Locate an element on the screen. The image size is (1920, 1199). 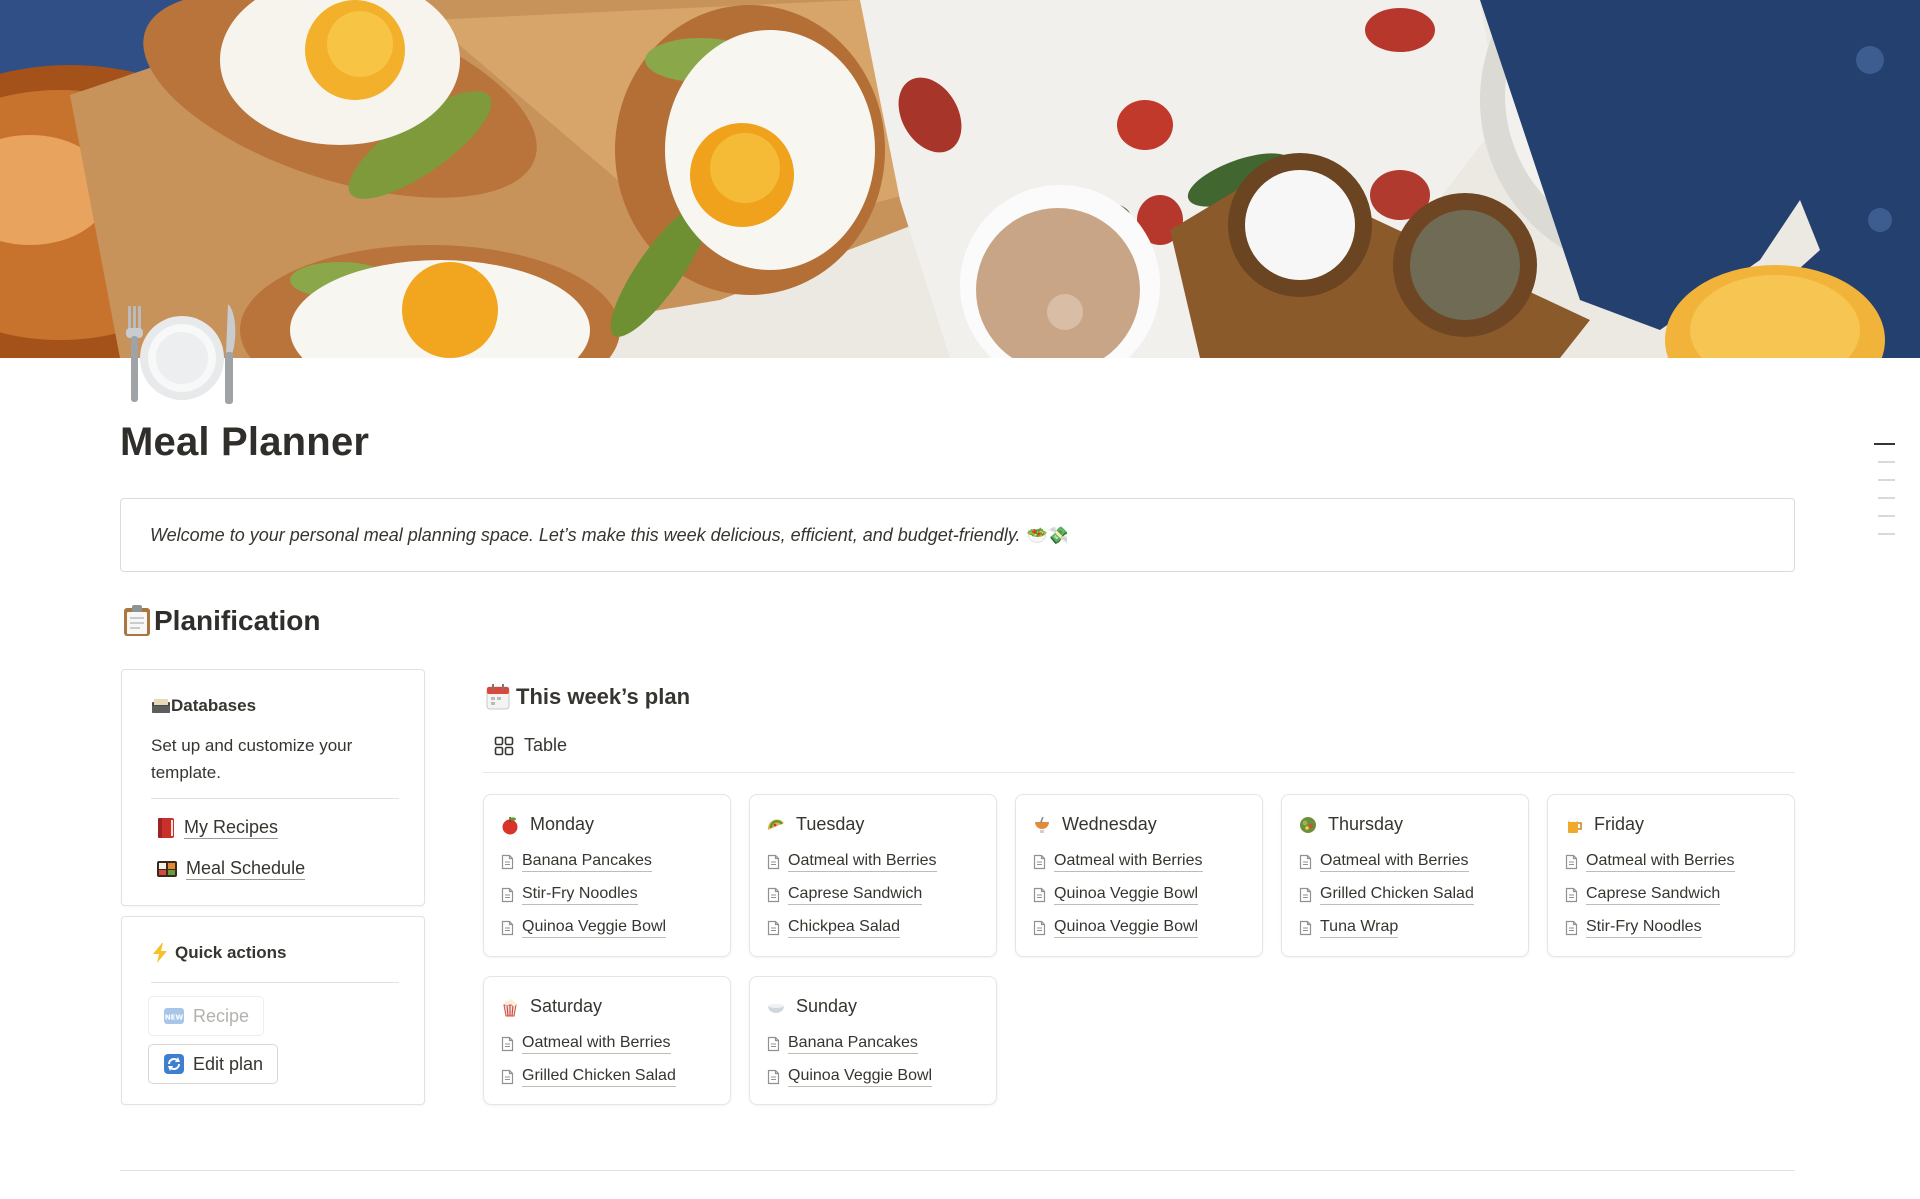
clipboard-icon is located at coordinates (137, 620).